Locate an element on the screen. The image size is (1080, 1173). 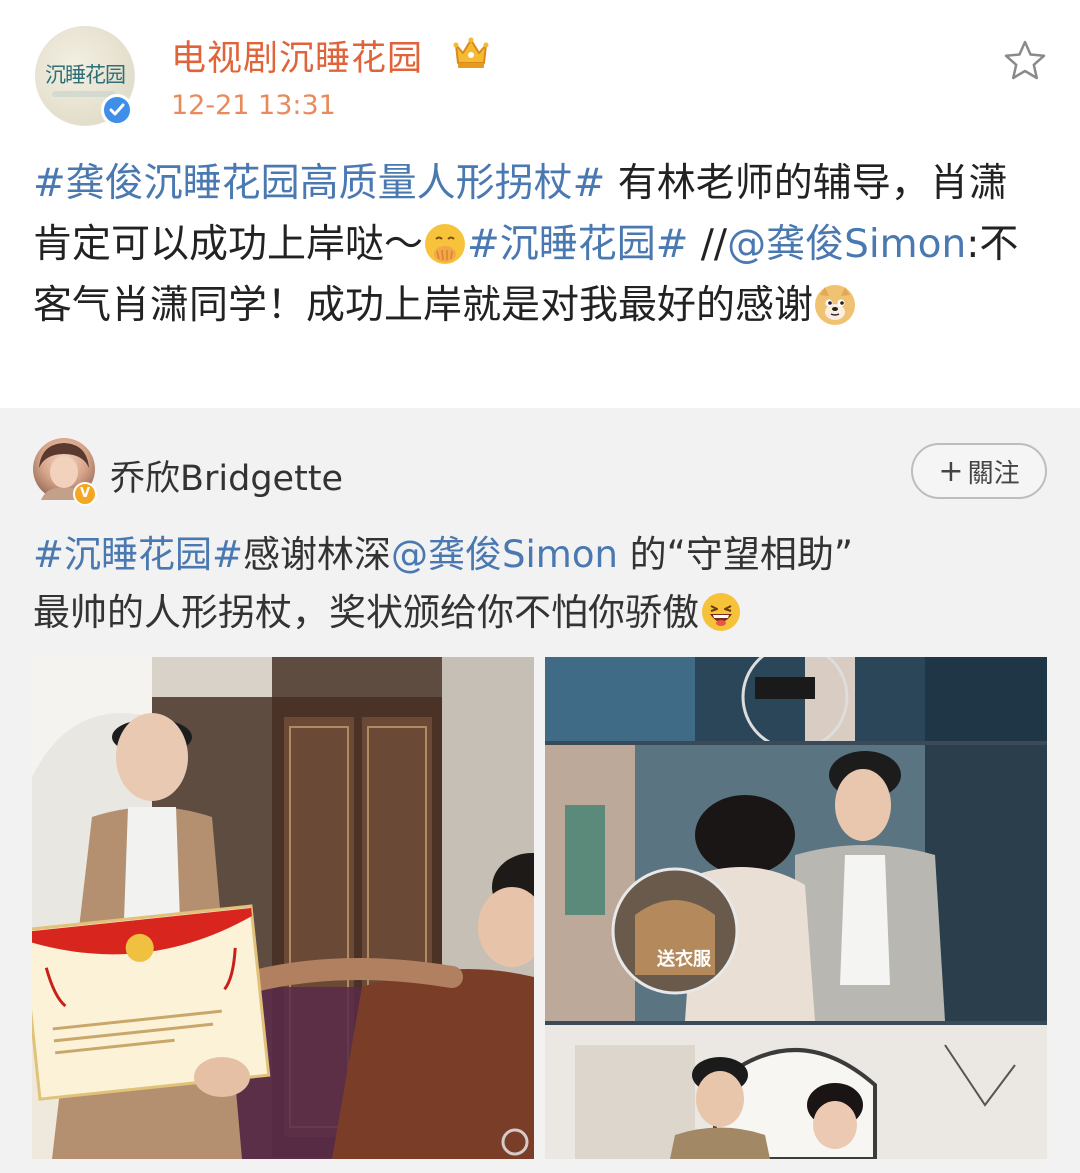
yellow-v-badge-icon: V is located at coordinates (85, 494).